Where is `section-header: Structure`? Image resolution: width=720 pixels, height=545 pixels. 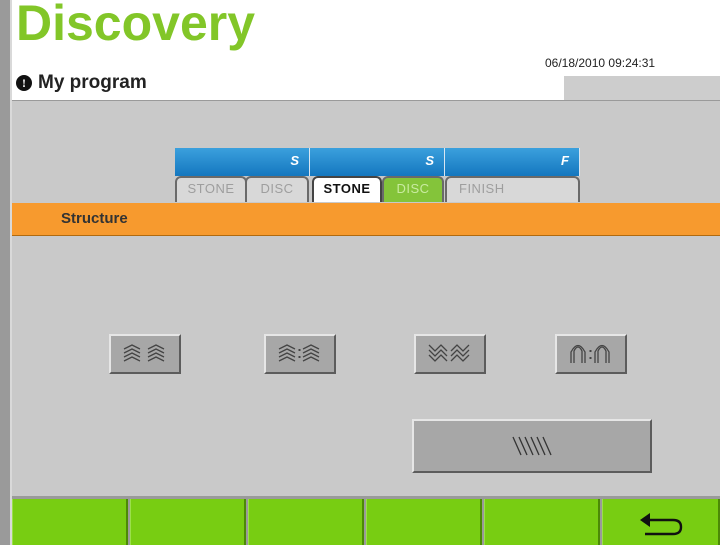 section-header: Structure is located at coordinates (366, 219).